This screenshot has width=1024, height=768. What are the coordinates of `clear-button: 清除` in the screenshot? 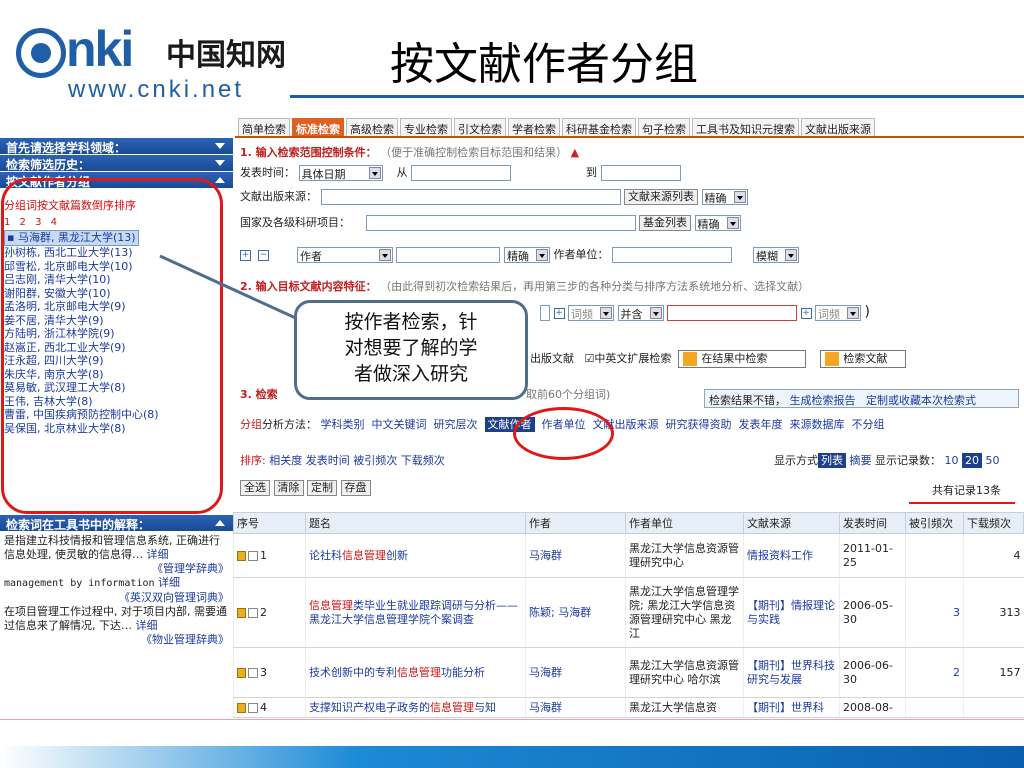 It's located at (288, 488).